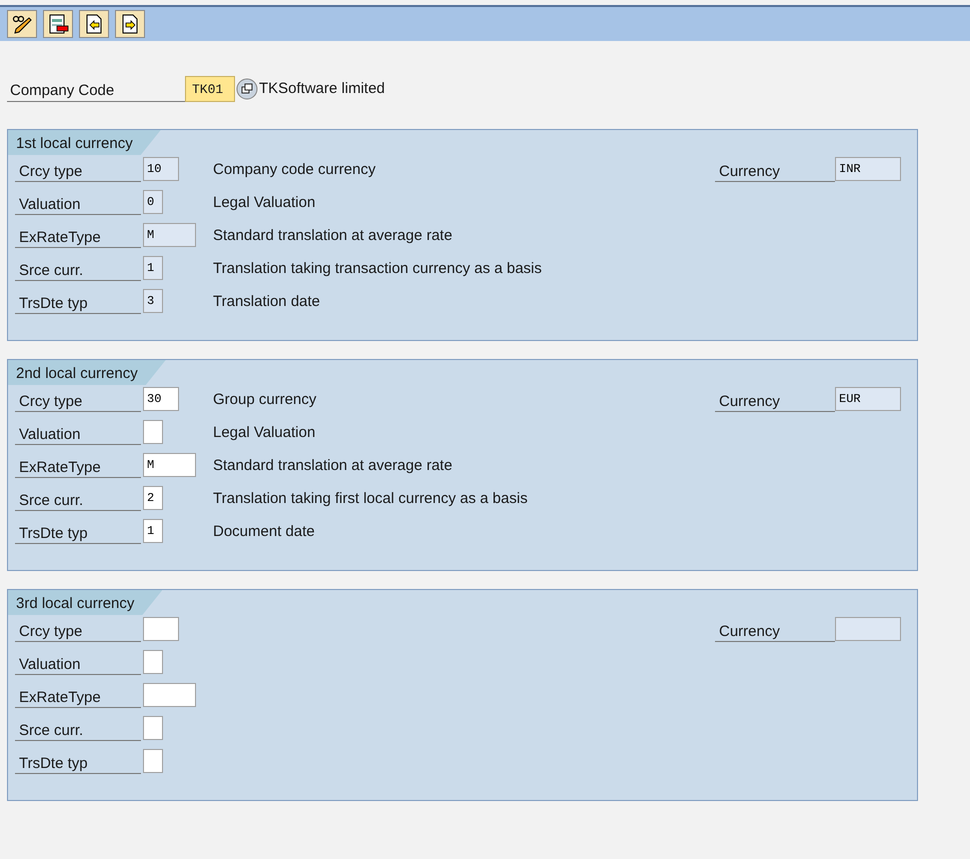 The width and height of the screenshot is (970, 859). I want to click on group-title: 1st local currency, so click(84, 142).